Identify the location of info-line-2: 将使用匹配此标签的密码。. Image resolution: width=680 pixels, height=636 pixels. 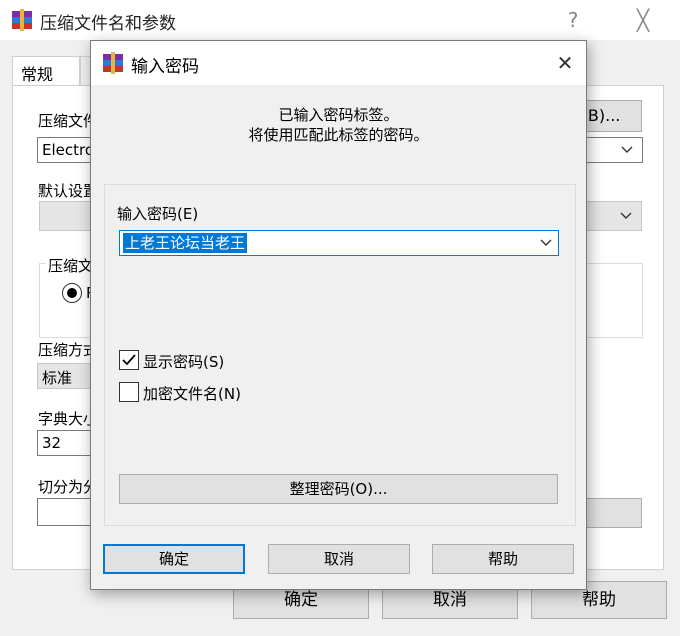
(338, 135).